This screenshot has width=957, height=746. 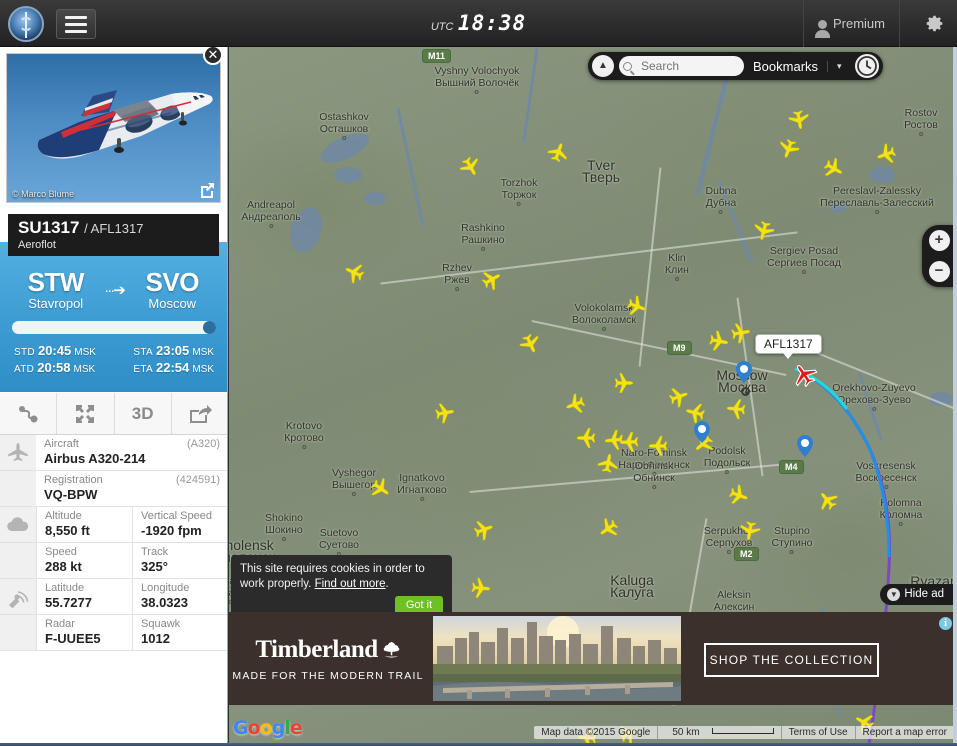 I want to click on search-input, so click(x=681, y=66).